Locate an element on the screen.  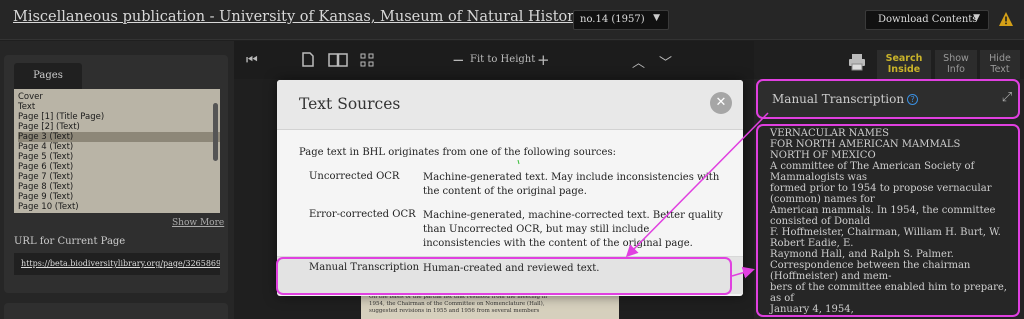
volume-select: no.14 (1957) ▼ is located at coordinates (621, 20).